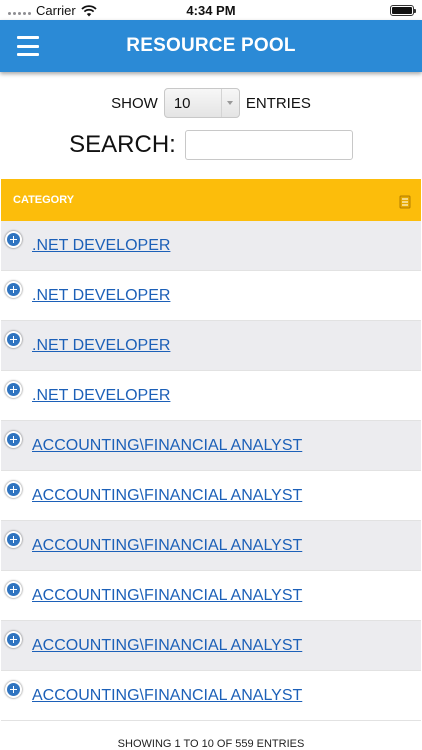 The image size is (422, 750). Describe the element at coordinates (28, 46) in the screenshot. I see `hamburger-menu-icon` at that location.